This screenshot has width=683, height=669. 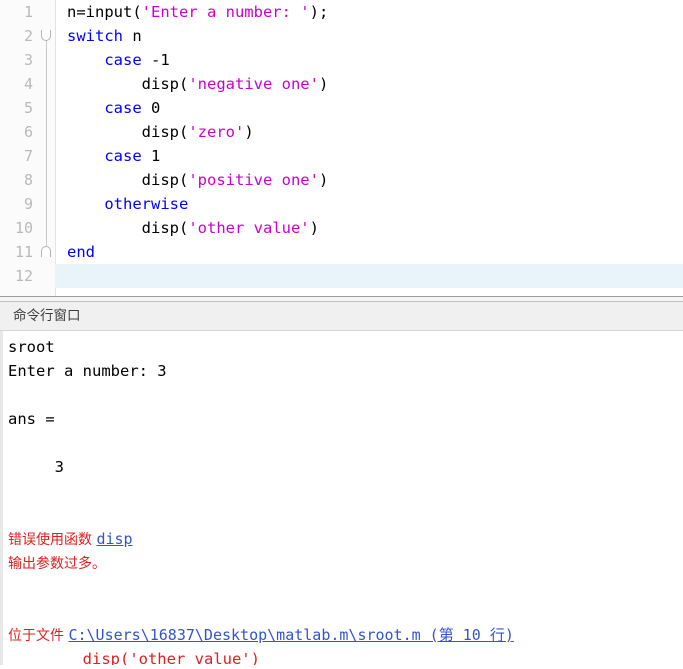 I want to click on token-kw: switch, so click(x=95, y=36).